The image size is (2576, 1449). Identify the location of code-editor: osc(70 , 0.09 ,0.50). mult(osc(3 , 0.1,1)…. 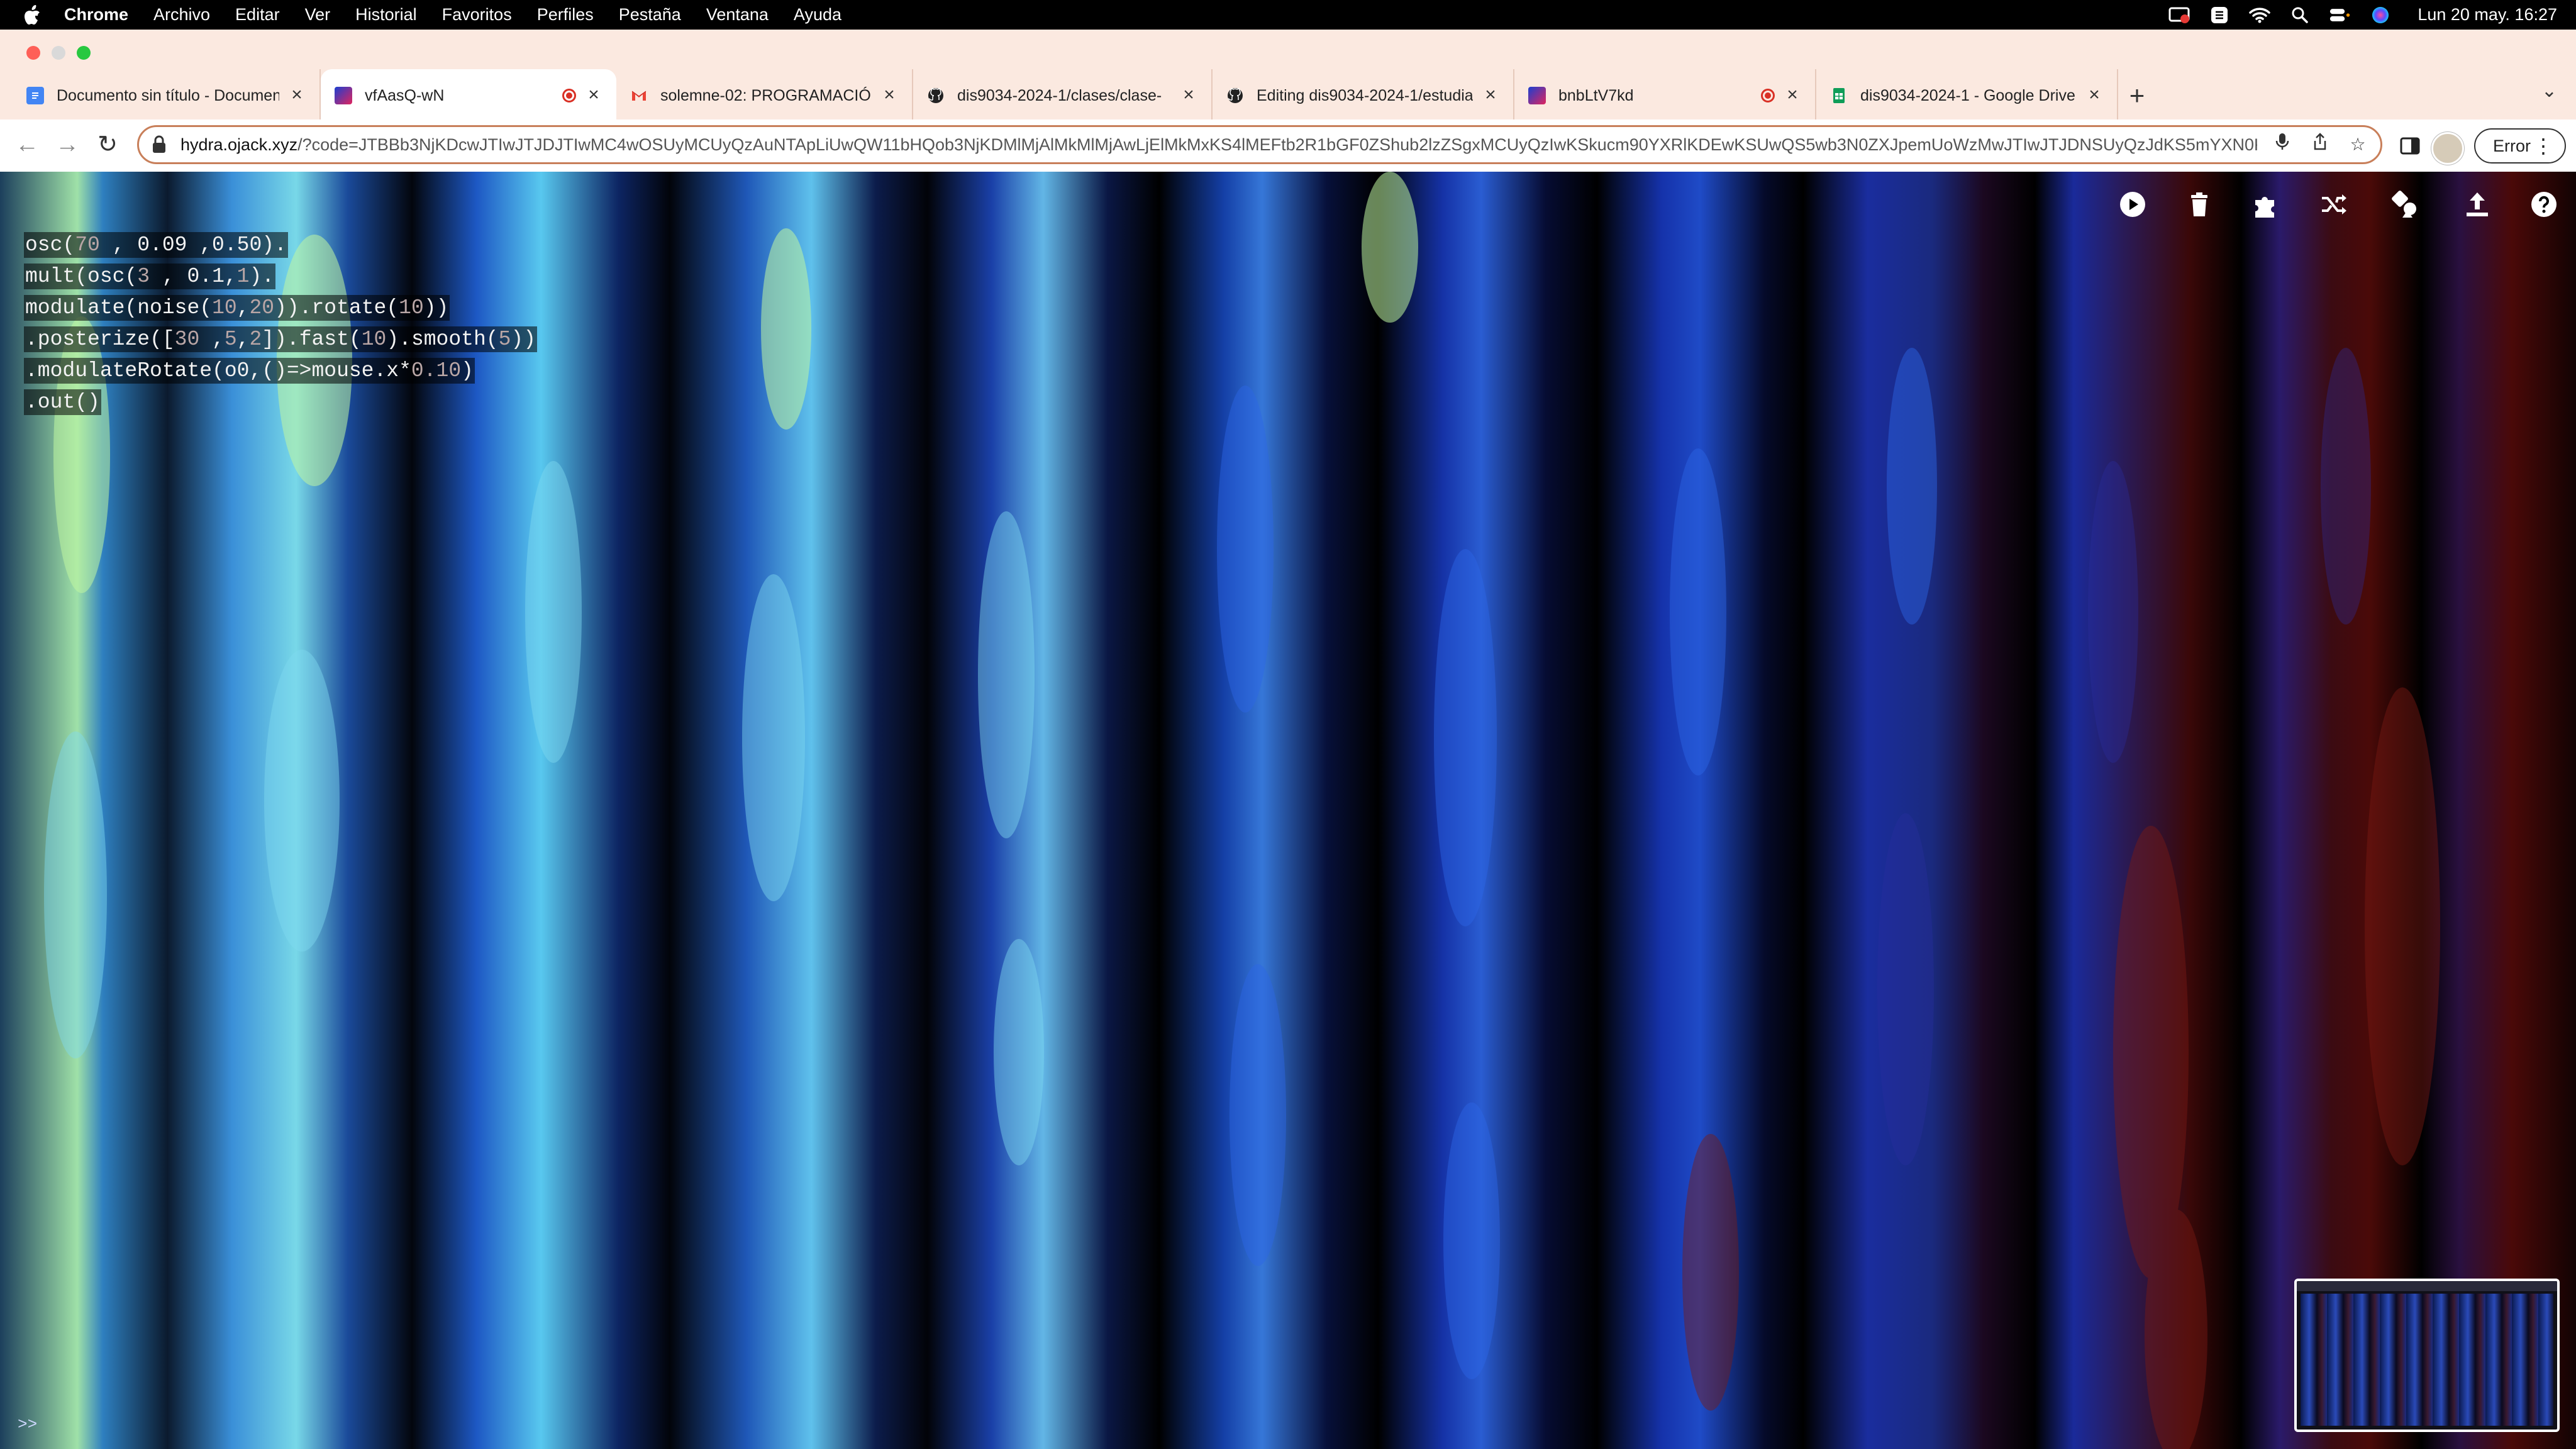
(280, 324).